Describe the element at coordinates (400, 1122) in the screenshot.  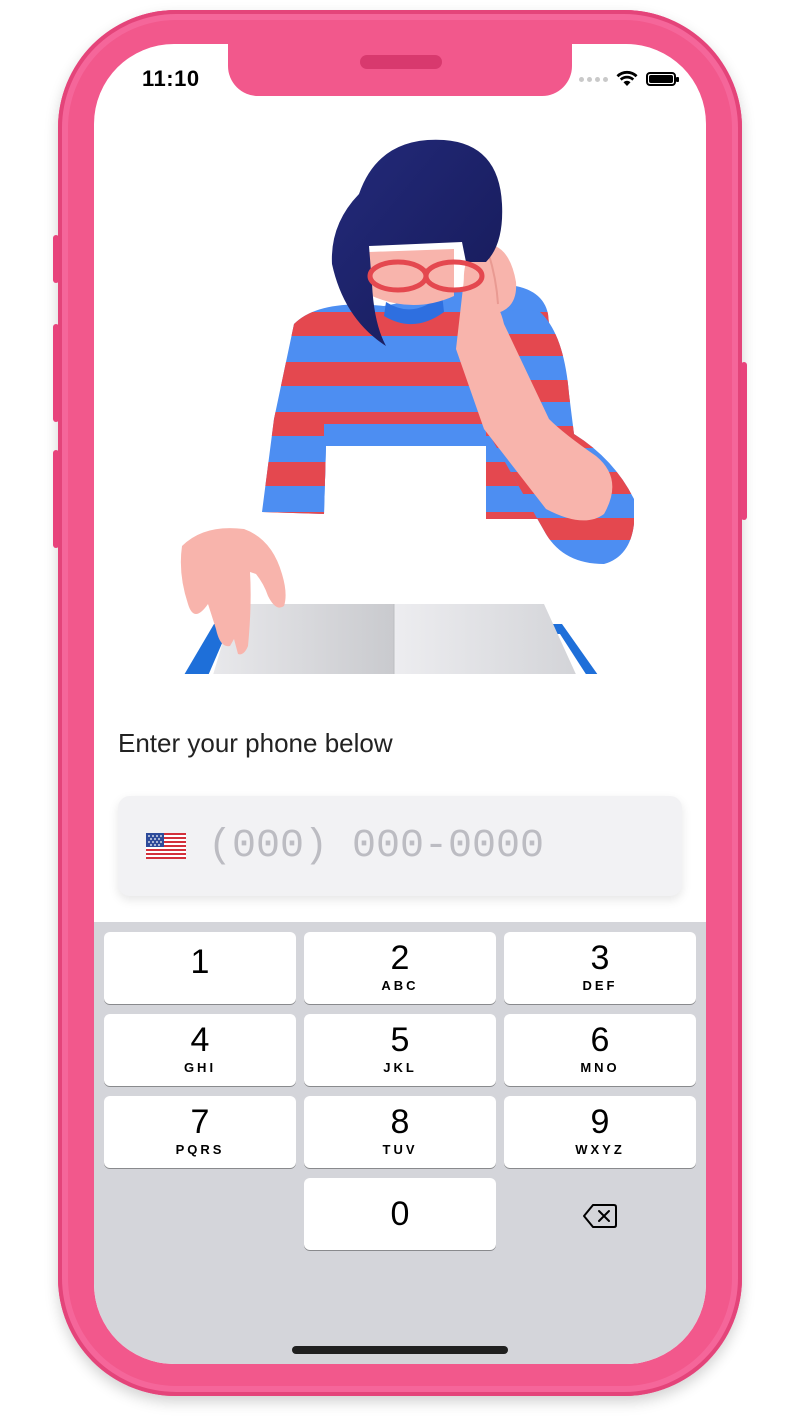
I see `key-digit: 8` at that location.